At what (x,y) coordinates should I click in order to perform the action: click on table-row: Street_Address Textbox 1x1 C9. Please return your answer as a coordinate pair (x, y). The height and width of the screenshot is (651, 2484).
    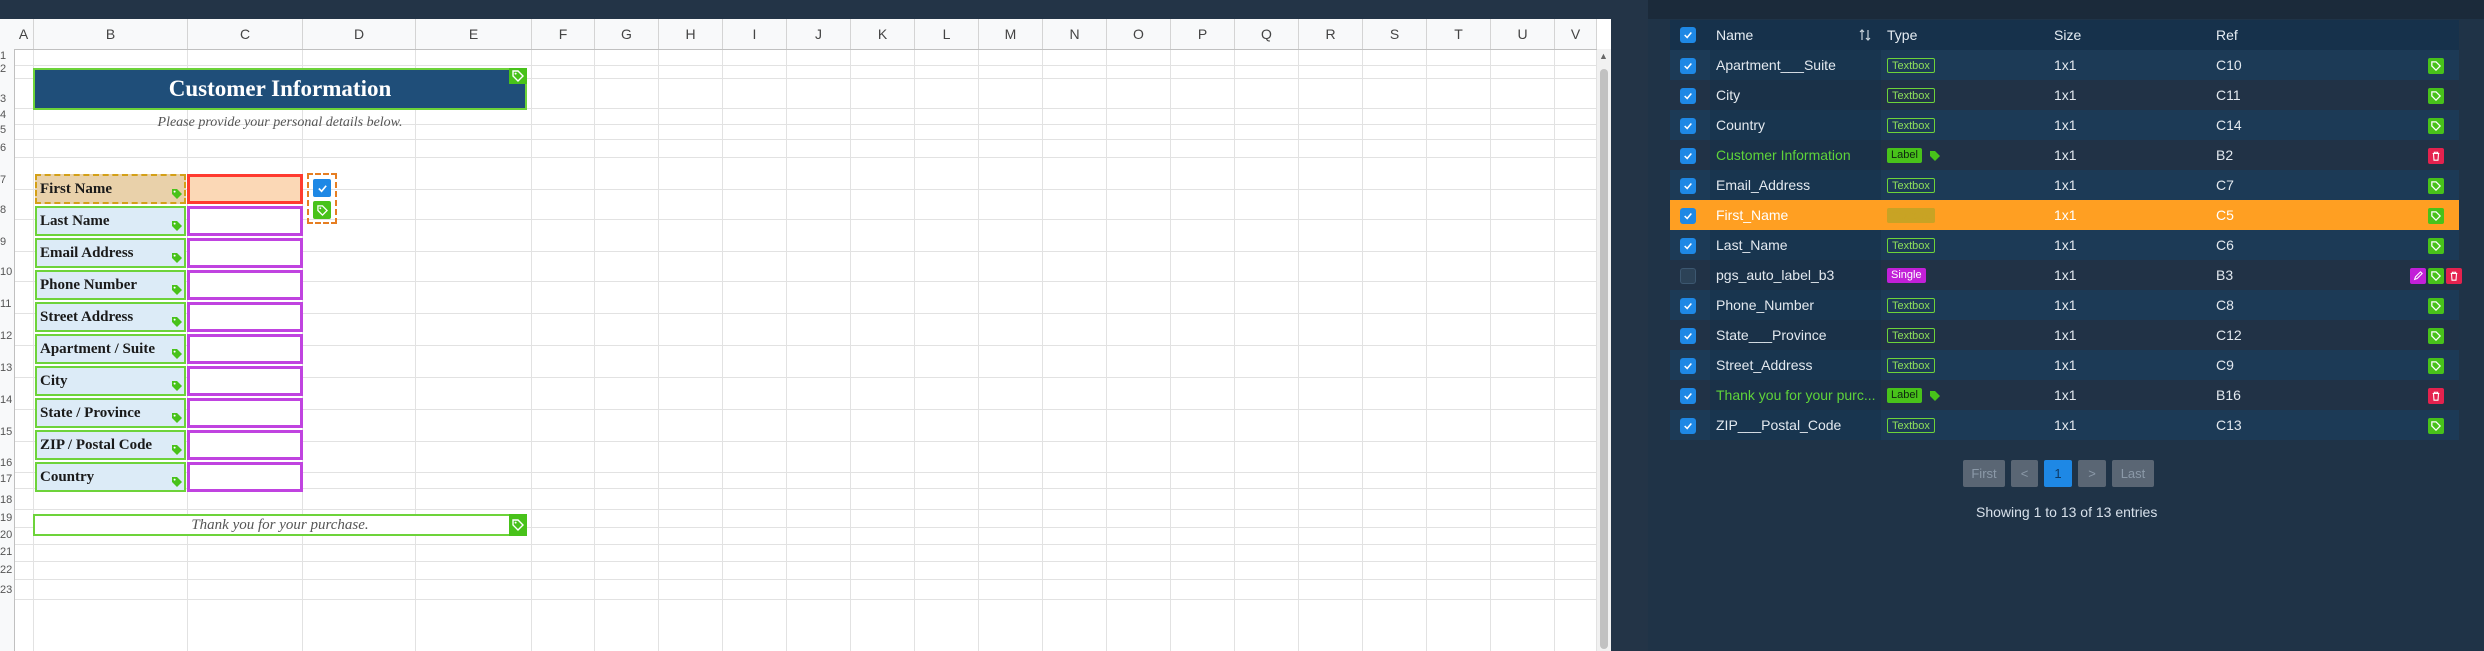
    Looking at the image, I should click on (2064, 365).